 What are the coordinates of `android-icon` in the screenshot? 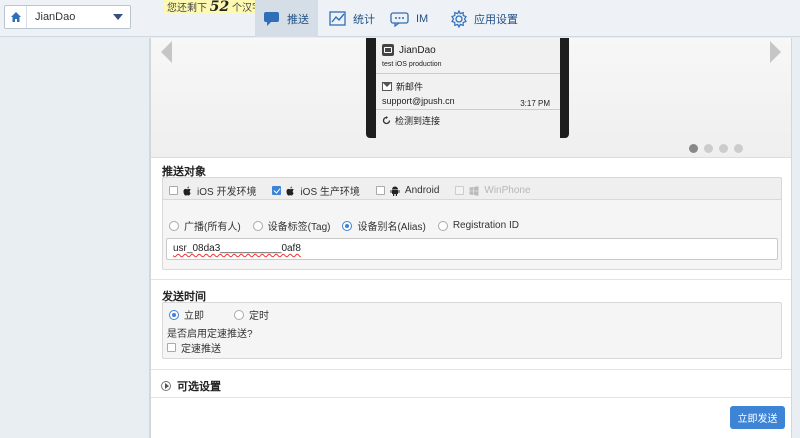 It's located at (395, 191).